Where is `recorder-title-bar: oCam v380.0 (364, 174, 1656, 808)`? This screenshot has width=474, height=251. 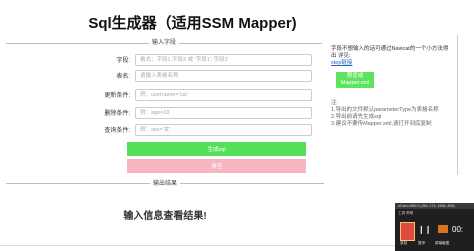 recorder-title-bar: oCam v380.0 (364, 174, 1656, 808) is located at coordinates (434, 206).